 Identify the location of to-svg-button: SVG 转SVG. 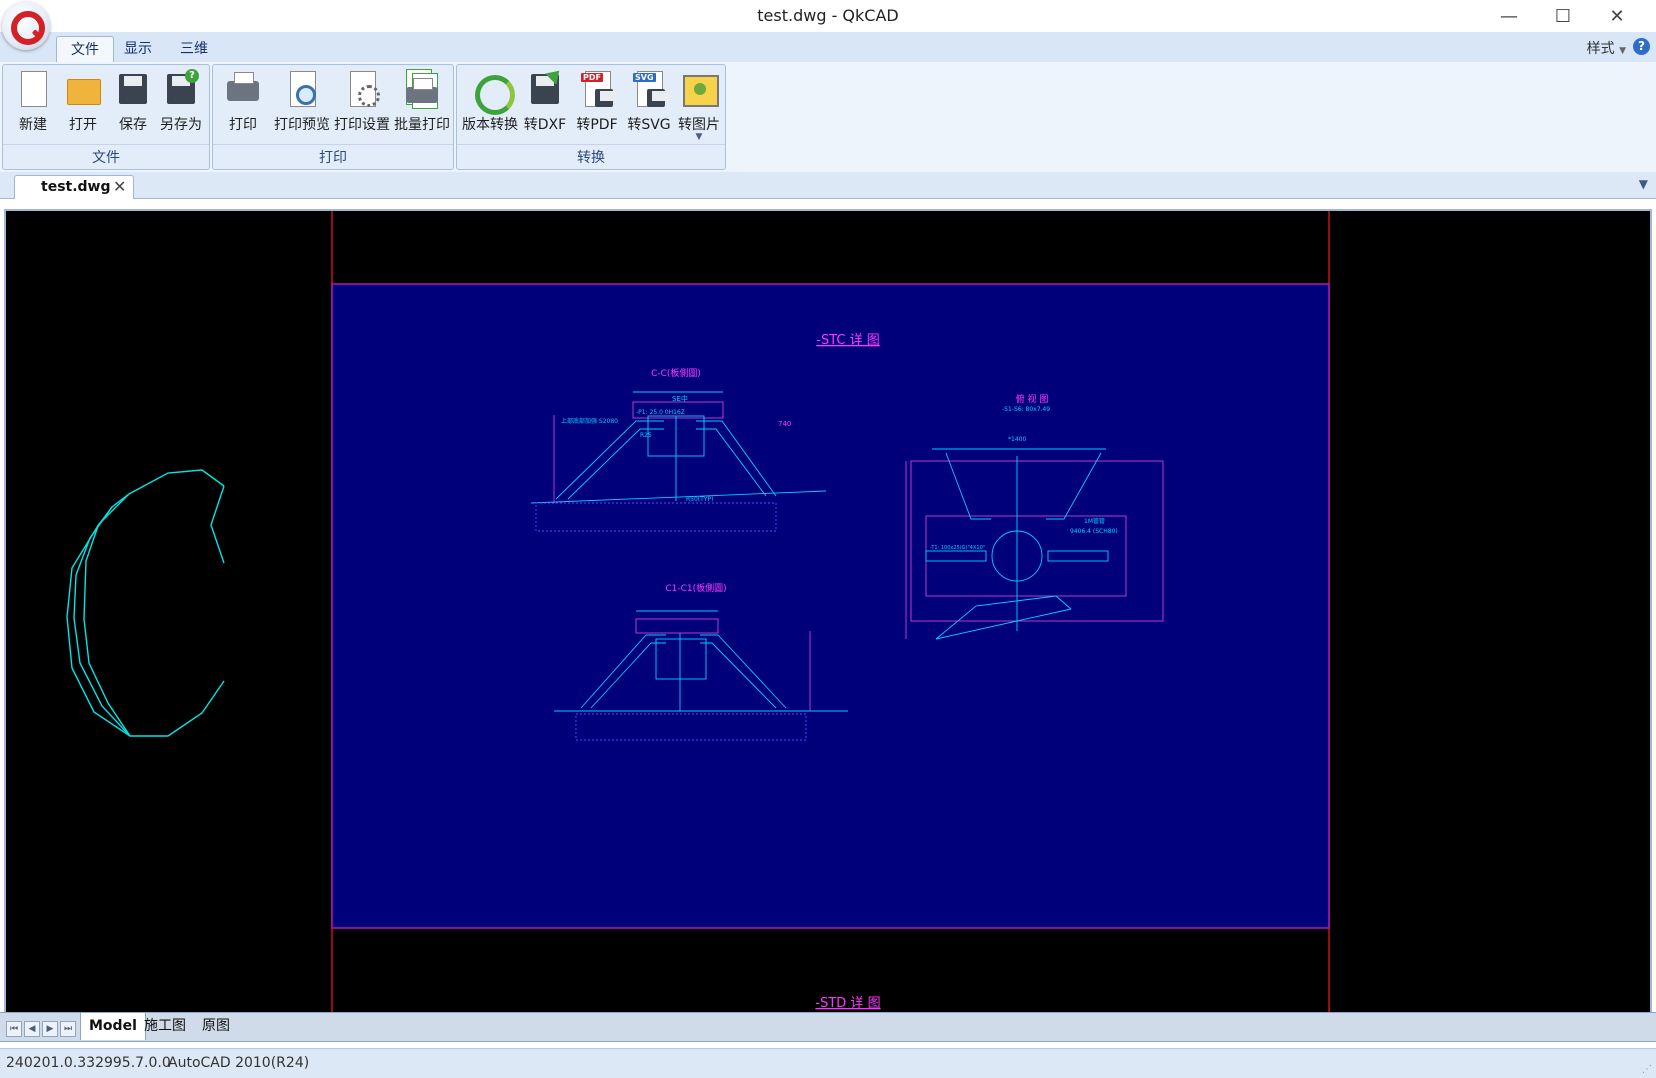
(649, 104).